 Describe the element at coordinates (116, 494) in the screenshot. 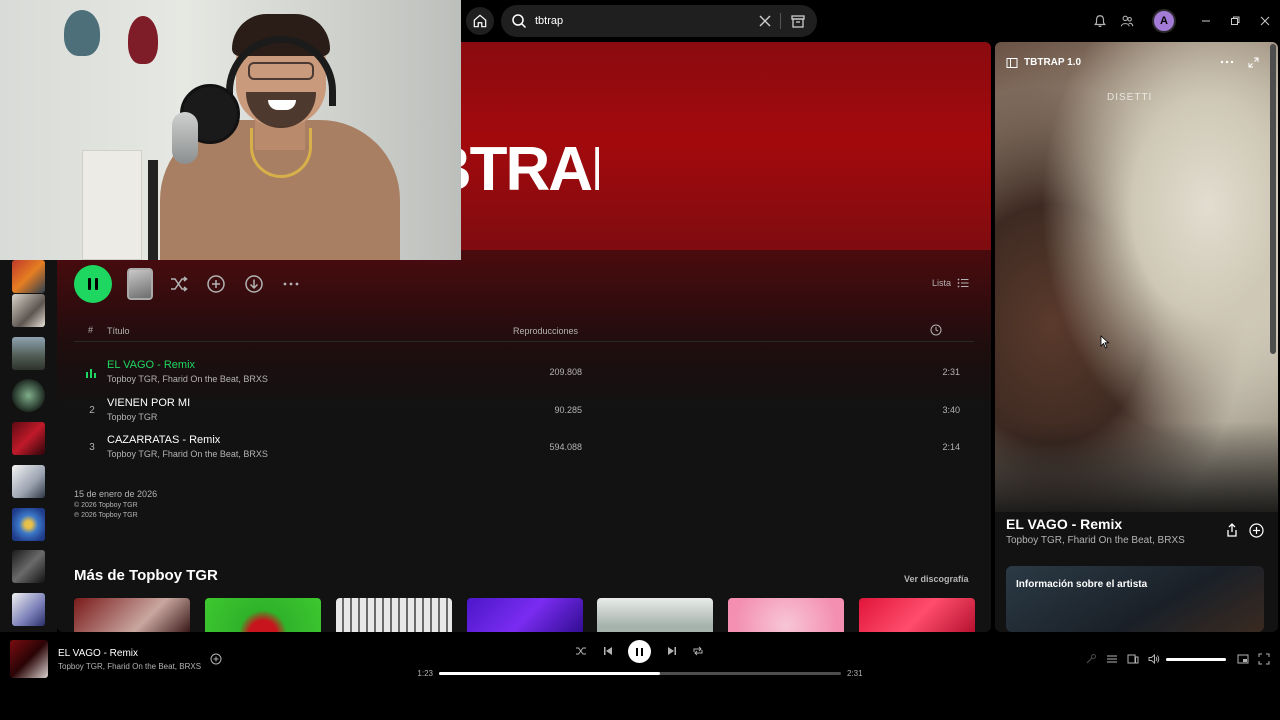

I see `release-date: 15 de enero de 2026` at that location.